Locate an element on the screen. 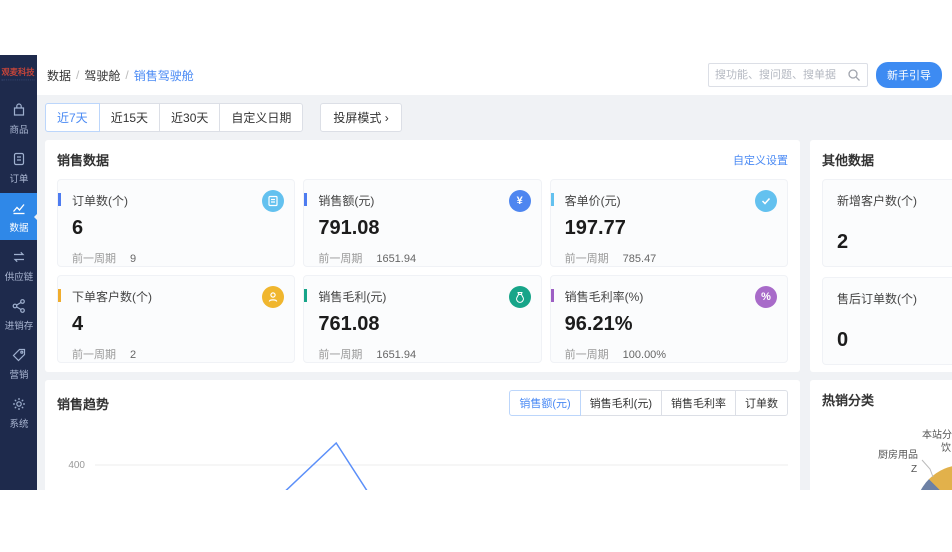  tab-custom-date: 自定义日期 is located at coordinates (261, 117).